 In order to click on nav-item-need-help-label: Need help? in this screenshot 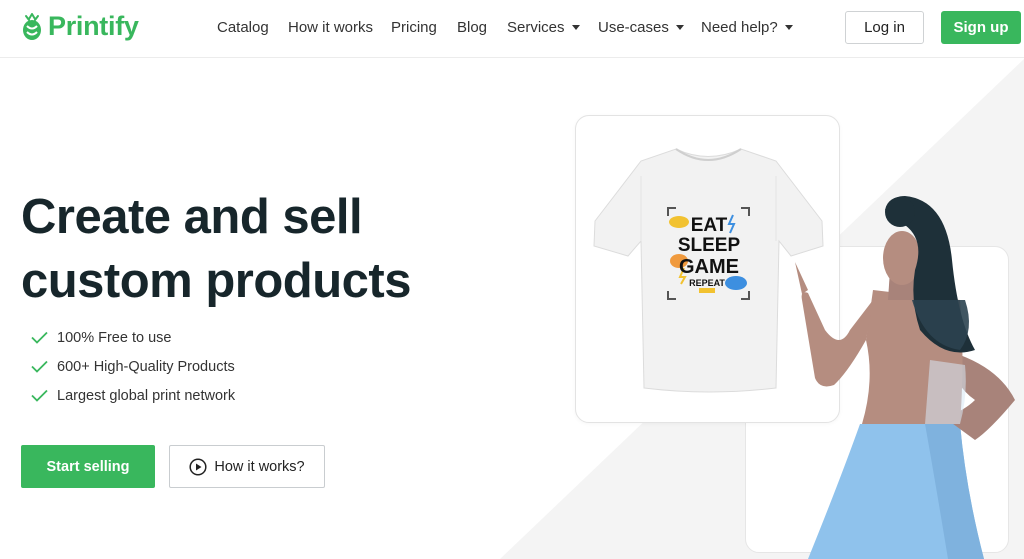, I will do `click(739, 27)`.